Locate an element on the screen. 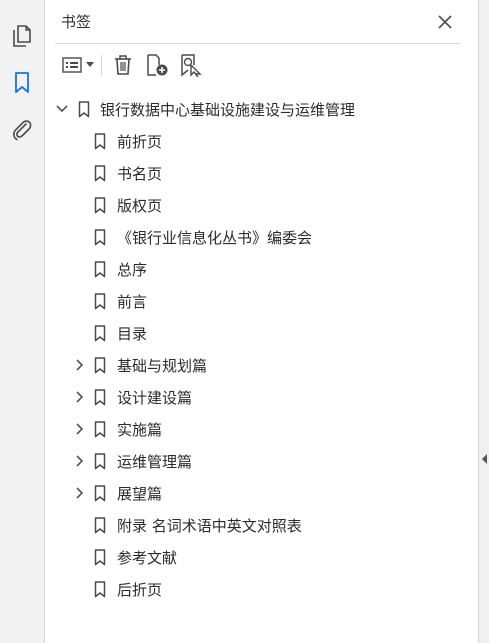 The height and width of the screenshot is (643, 489). bookmark-label: 基础与规划篇 is located at coordinates (162, 366).